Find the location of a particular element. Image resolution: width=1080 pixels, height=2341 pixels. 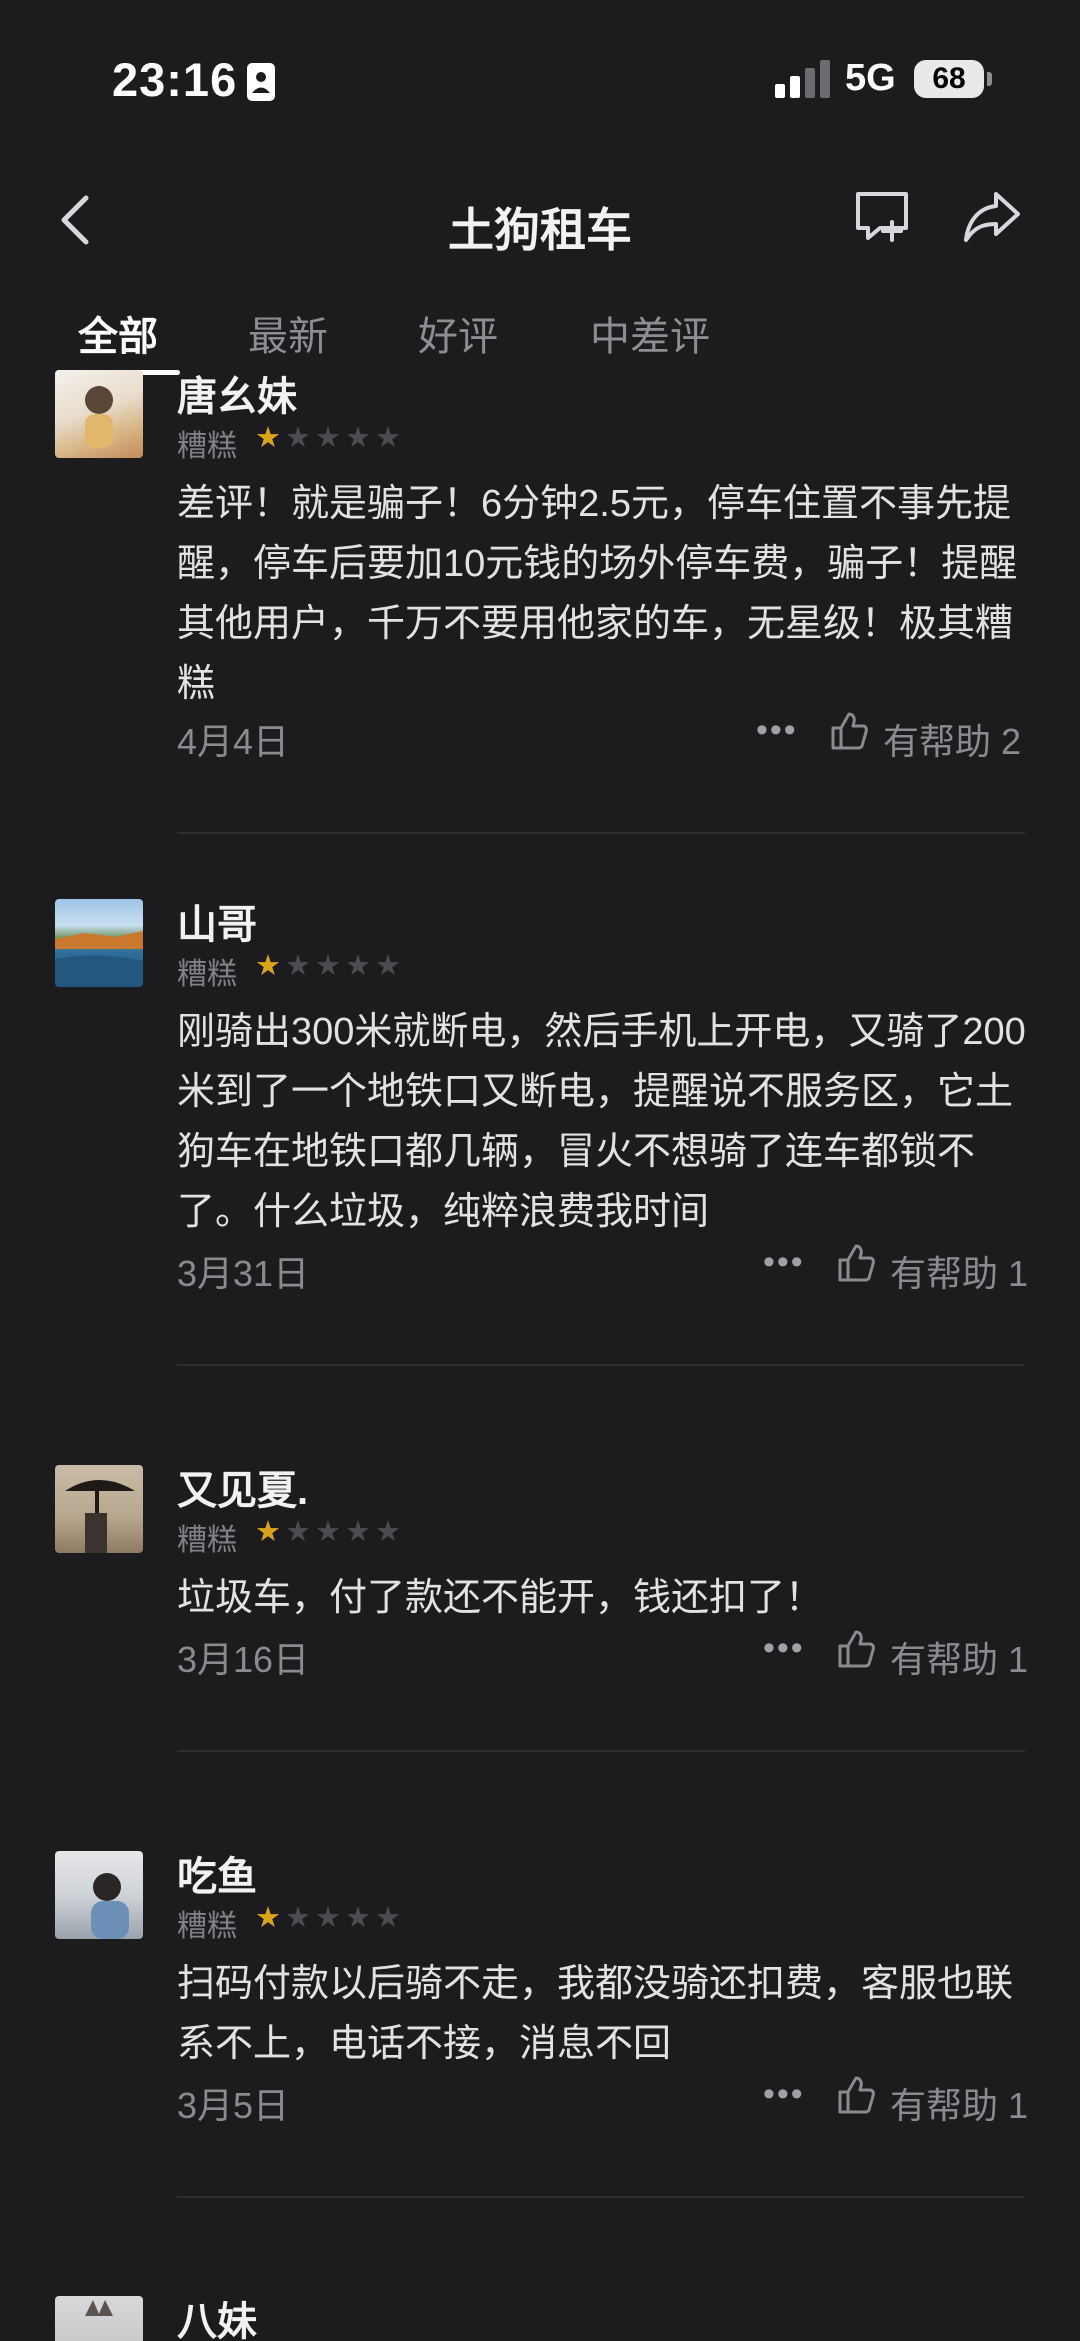

review-content: 扫码付款以后骑不走，我都没骑还扣费，客服也联系不上，电话不接，消息不回 is located at coordinates (595, 2014).